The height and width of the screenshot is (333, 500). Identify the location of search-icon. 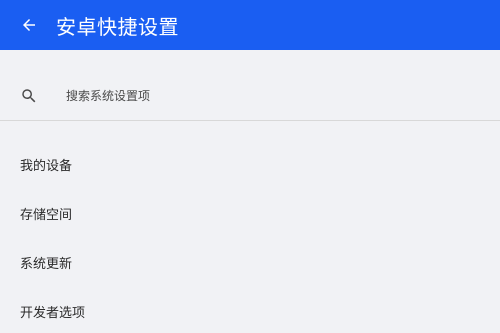
(29, 96).